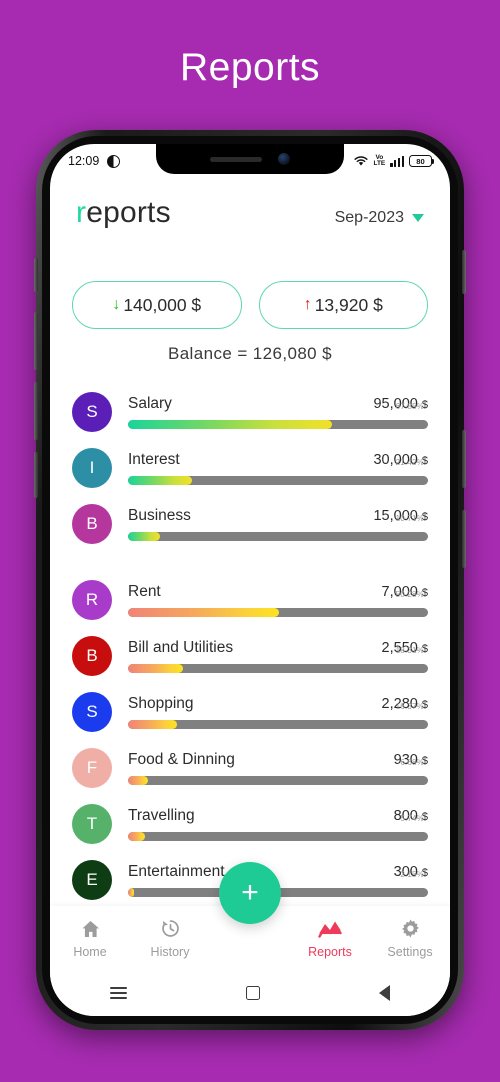  Describe the element at coordinates (92, 880) in the screenshot. I see `avatar: E` at that location.